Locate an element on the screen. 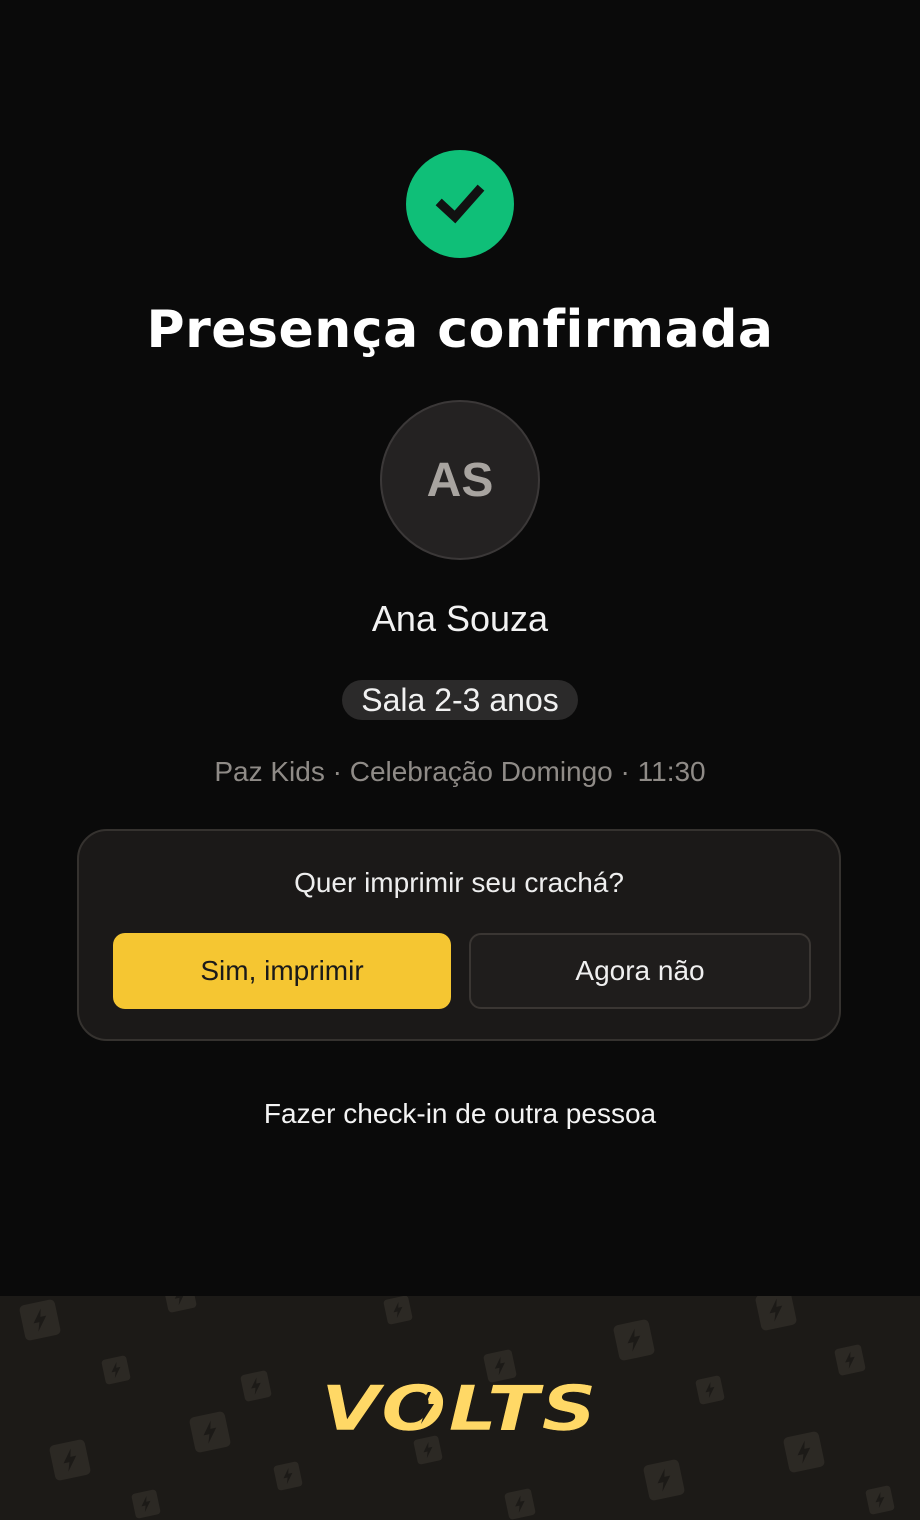 This screenshot has width=920, height=1520. brand-footer: VOLTS is located at coordinates (460, 1408).